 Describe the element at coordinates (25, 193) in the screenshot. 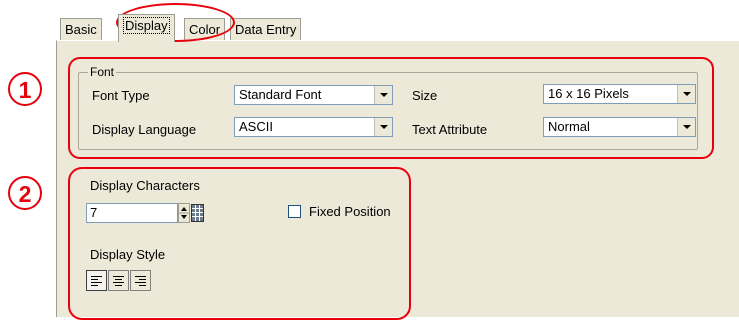

I see `callout-badge-2: 2` at that location.